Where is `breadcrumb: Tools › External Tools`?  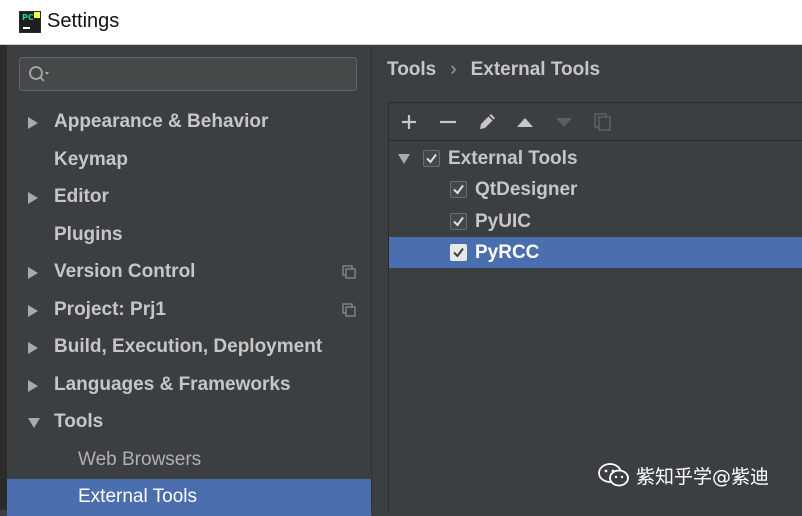
breadcrumb: Tools › External Tools is located at coordinates (493, 70).